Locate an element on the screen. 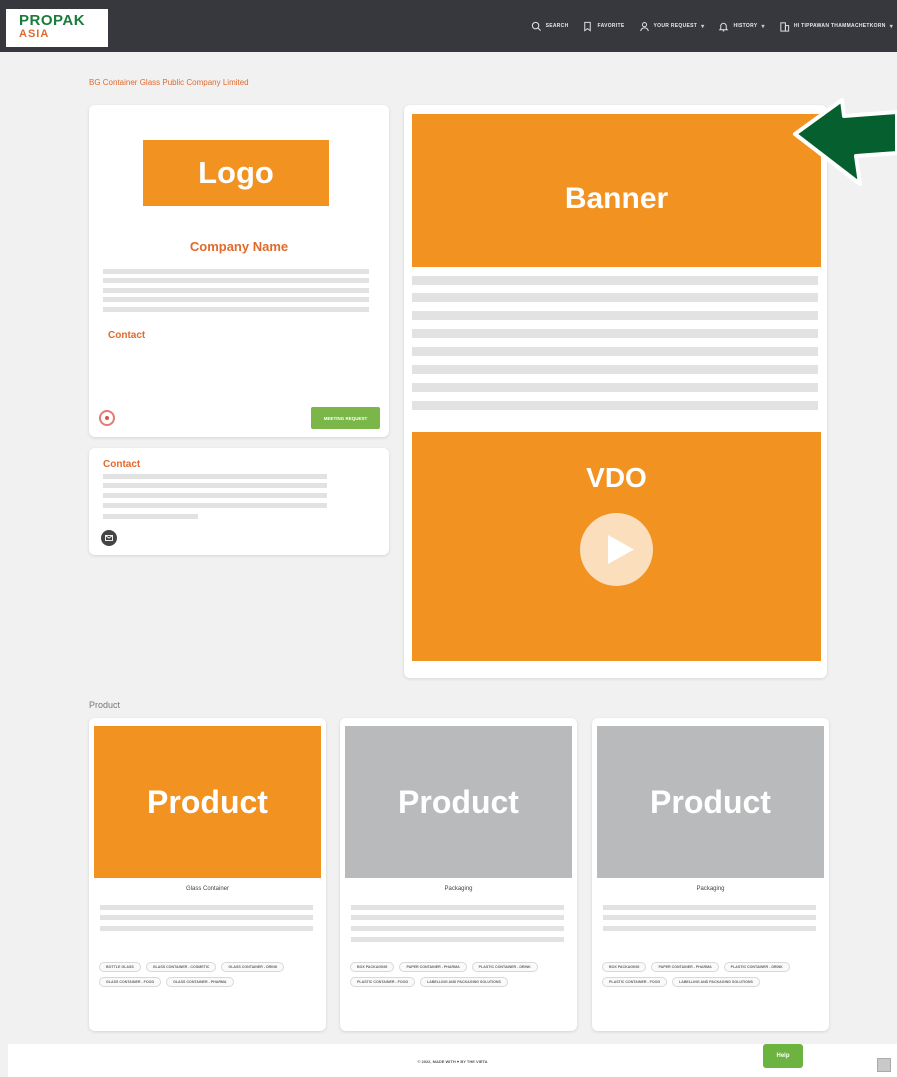 The height and width of the screenshot is (1077, 897). help-button: Help is located at coordinates (783, 1056).